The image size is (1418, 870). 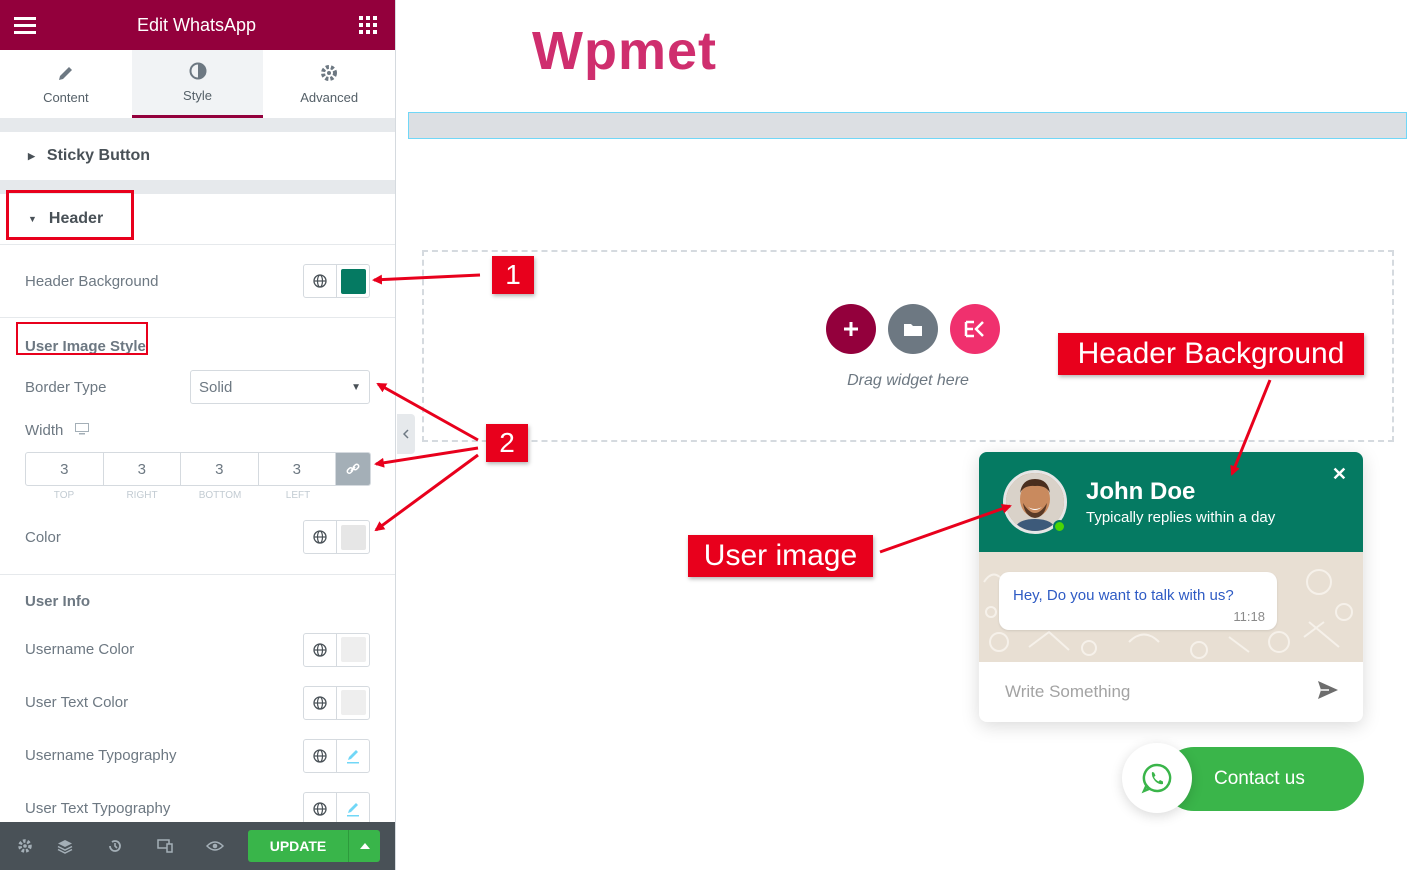 I want to click on user-text-color-swatch, so click(x=353, y=702).